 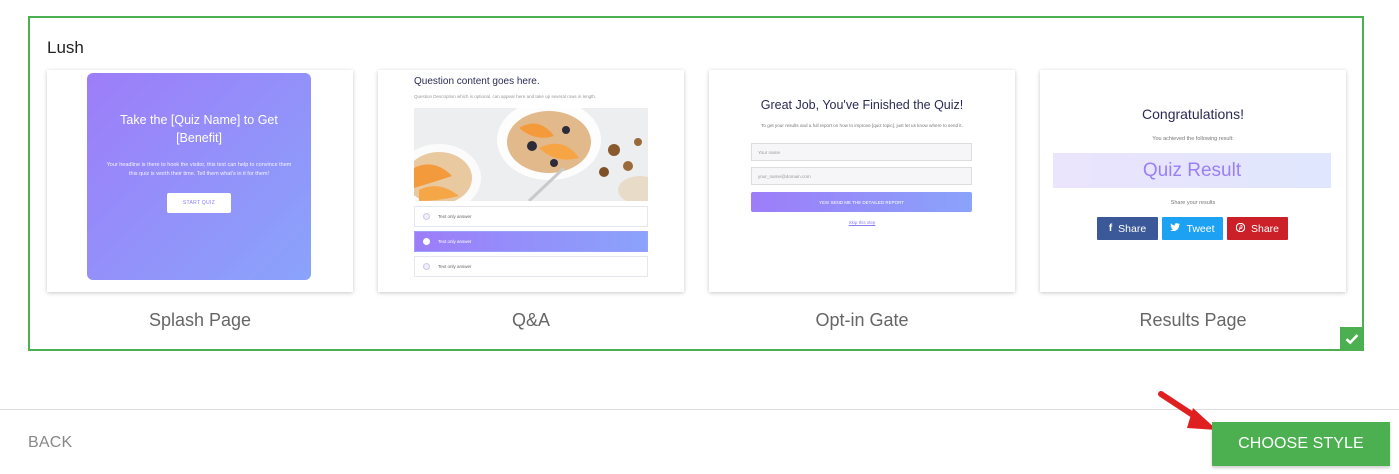 What do you see at coordinates (862, 320) in the screenshot?
I see `card-label-optin: Opt-in Gate` at bounding box center [862, 320].